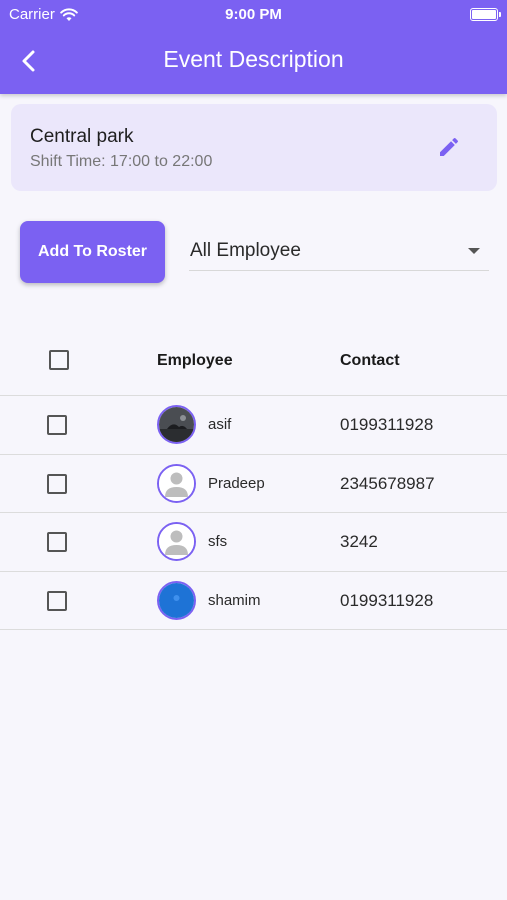 This screenshot has width=507, height=900. What do you see at coordinates (339, 252) in the screenshot?
I see `employee-filter-dropdown: All Employee` at bounding box center [339, 252].